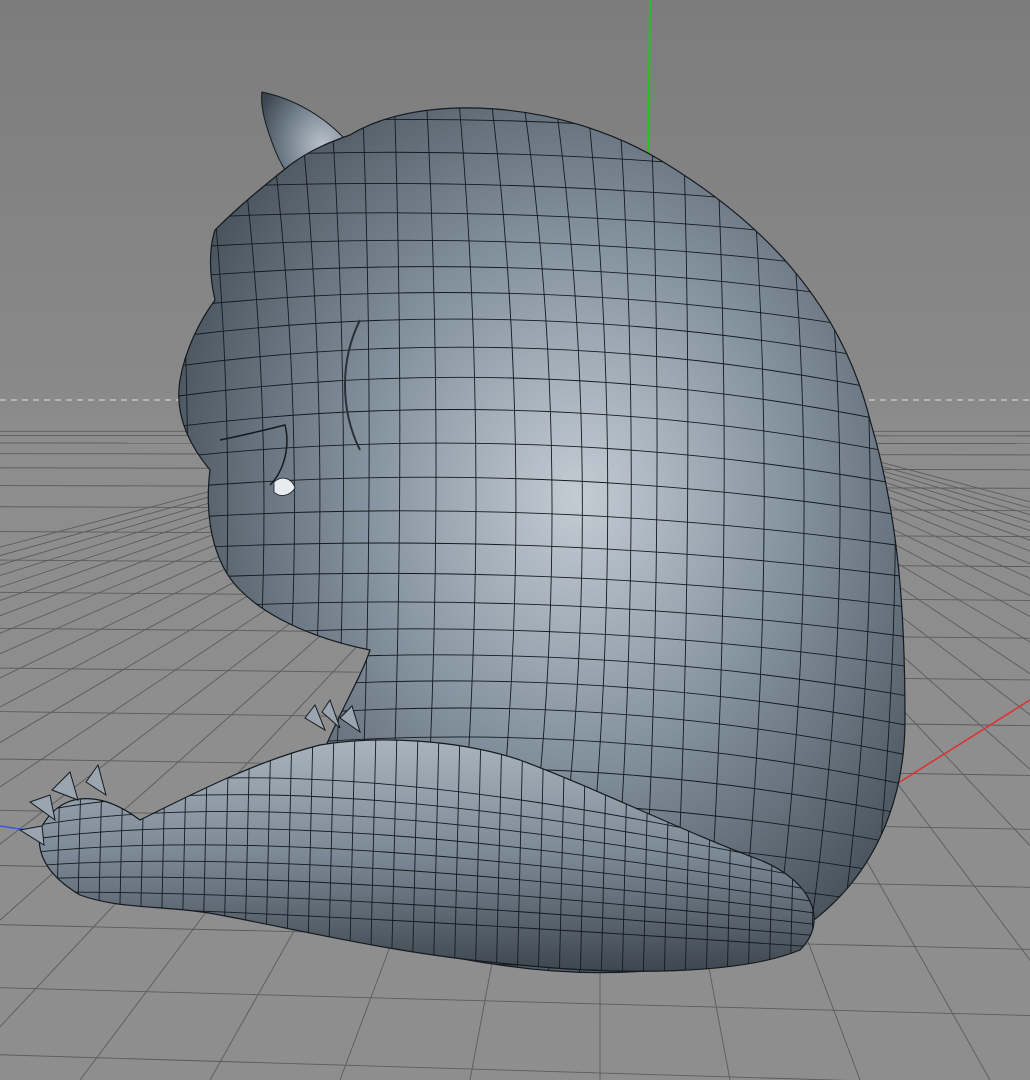 This screenshot has height=1080, width=1030. I want to click on axis-y-line-icon, so click(649, 88).